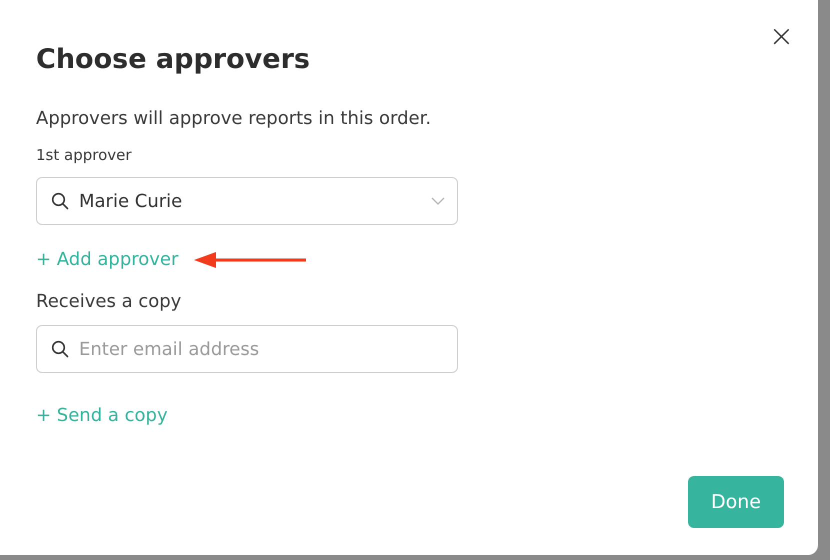 The width and height of the screenshot is (830, 560). Describe the element at coordinates (107, 259) in the screenshot. I see `add-approver-link: + Add approver` at that location.